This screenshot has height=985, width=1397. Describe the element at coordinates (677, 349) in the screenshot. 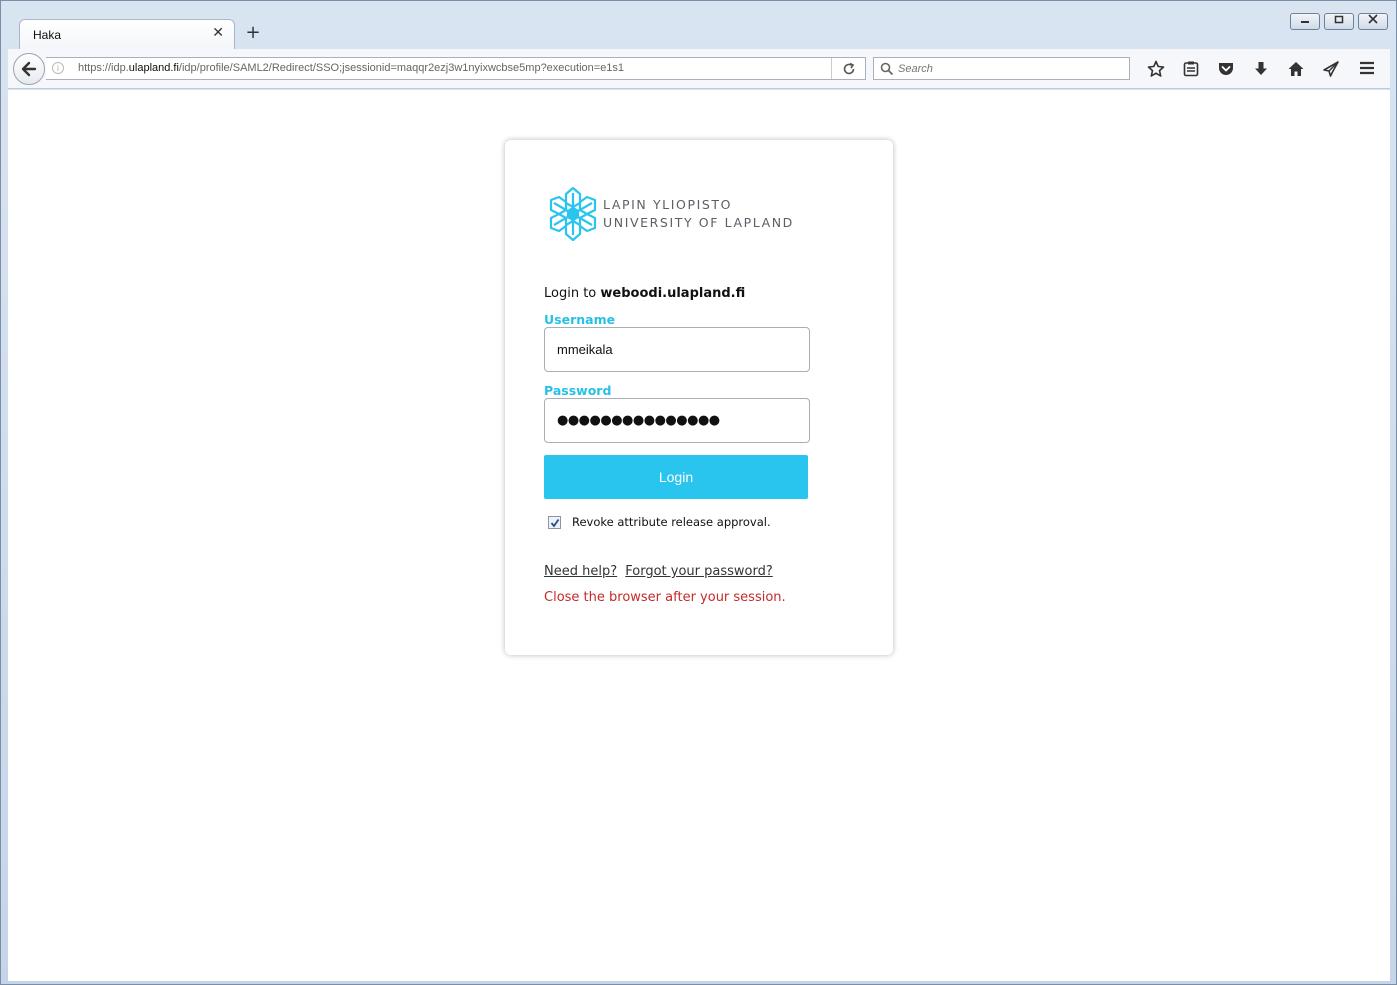

I see `username-input` at that location.